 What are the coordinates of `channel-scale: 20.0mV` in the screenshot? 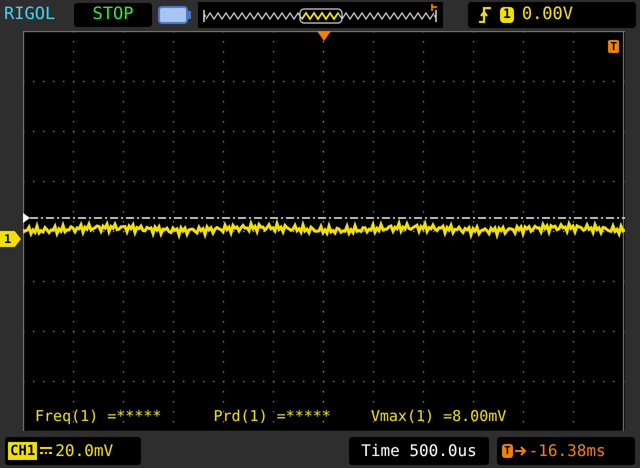 It's located at (84, 451).